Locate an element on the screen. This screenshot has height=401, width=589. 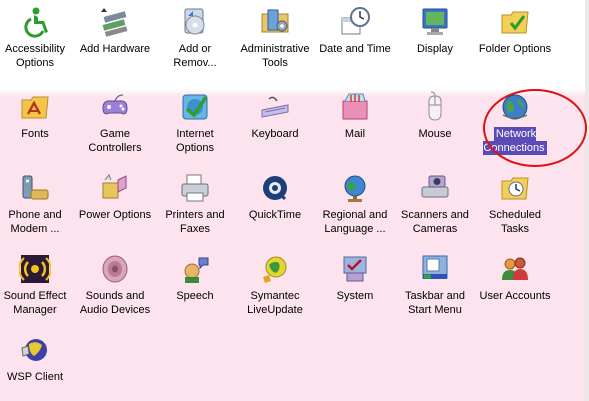
sound-effect-icon is located at coordinates (35, 269).